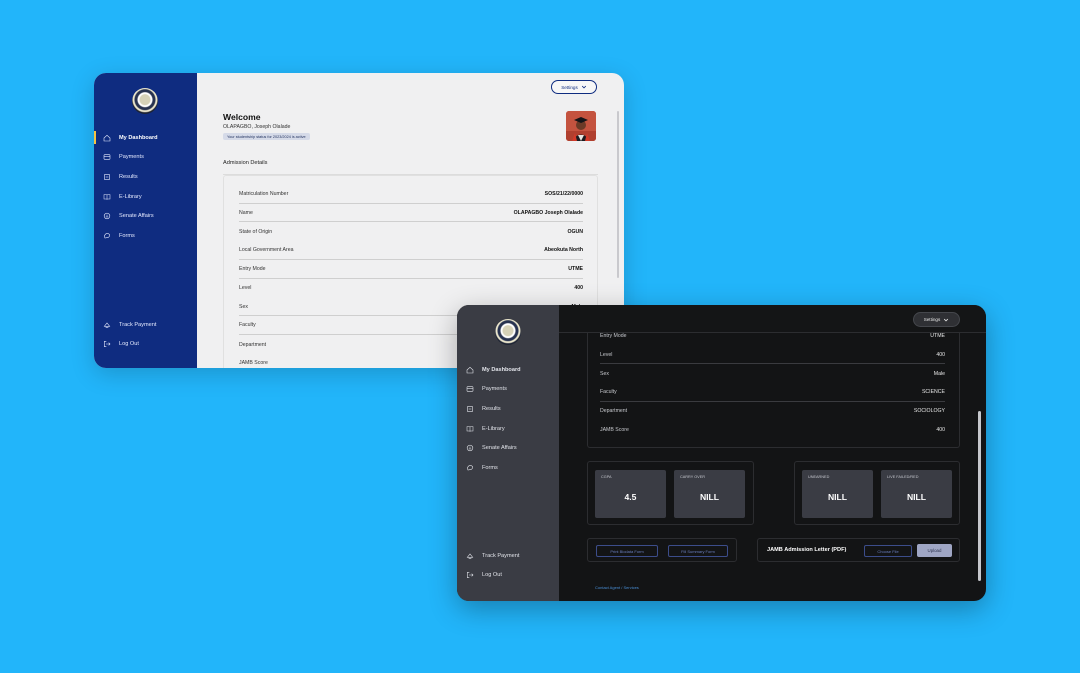  What do you see at coordinates (877, 493) in the screenshot?
I see `unit-stats-group: UNEARNED NILL LIVE FAILED/RED NILL` at bounding box center [877, 493].